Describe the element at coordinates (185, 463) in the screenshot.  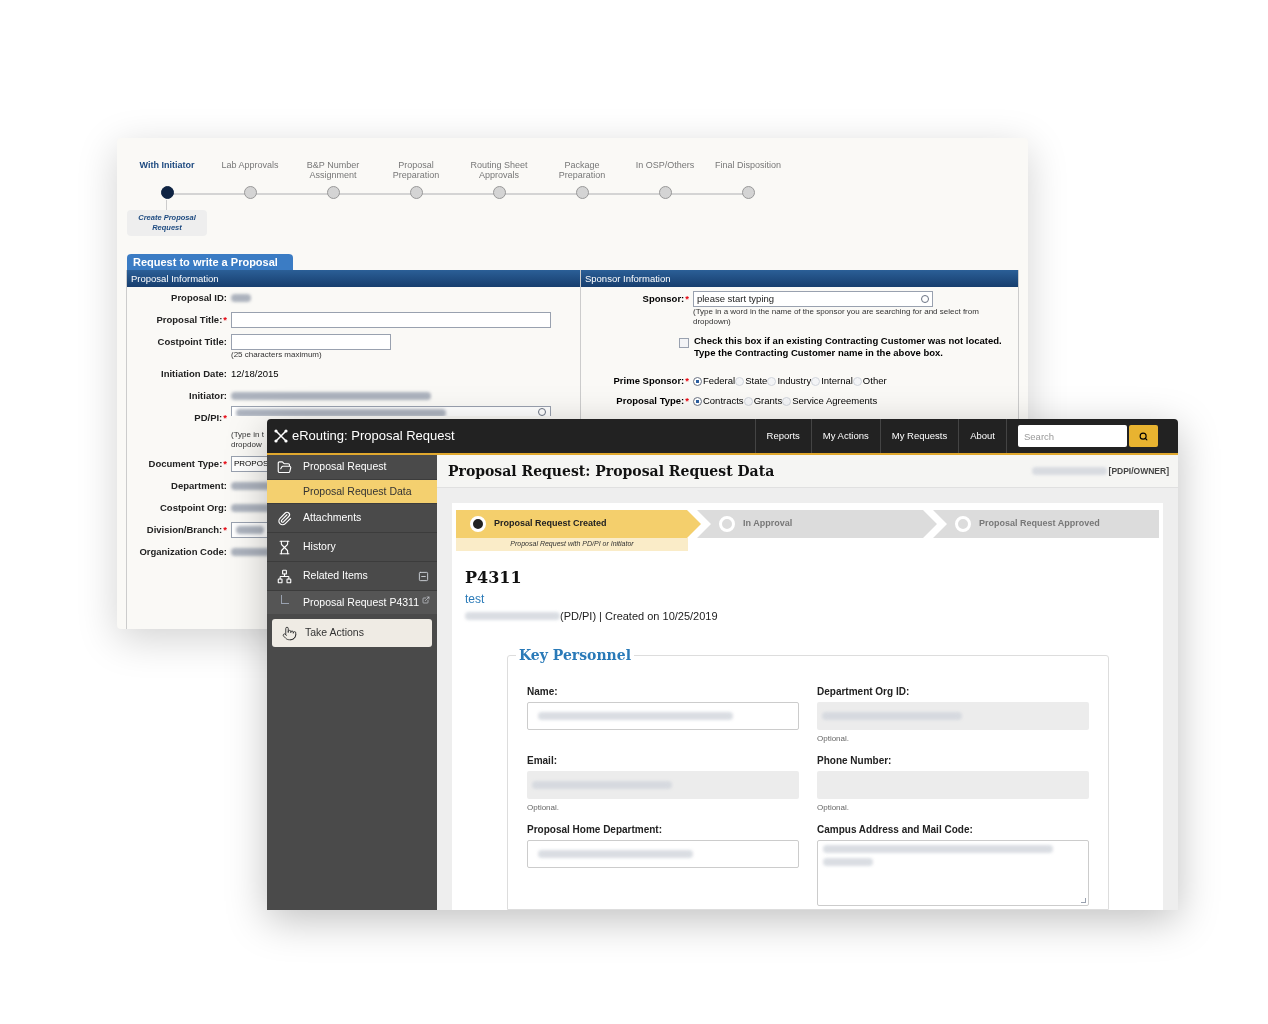
I see `field-label: Document Type:` at that location.